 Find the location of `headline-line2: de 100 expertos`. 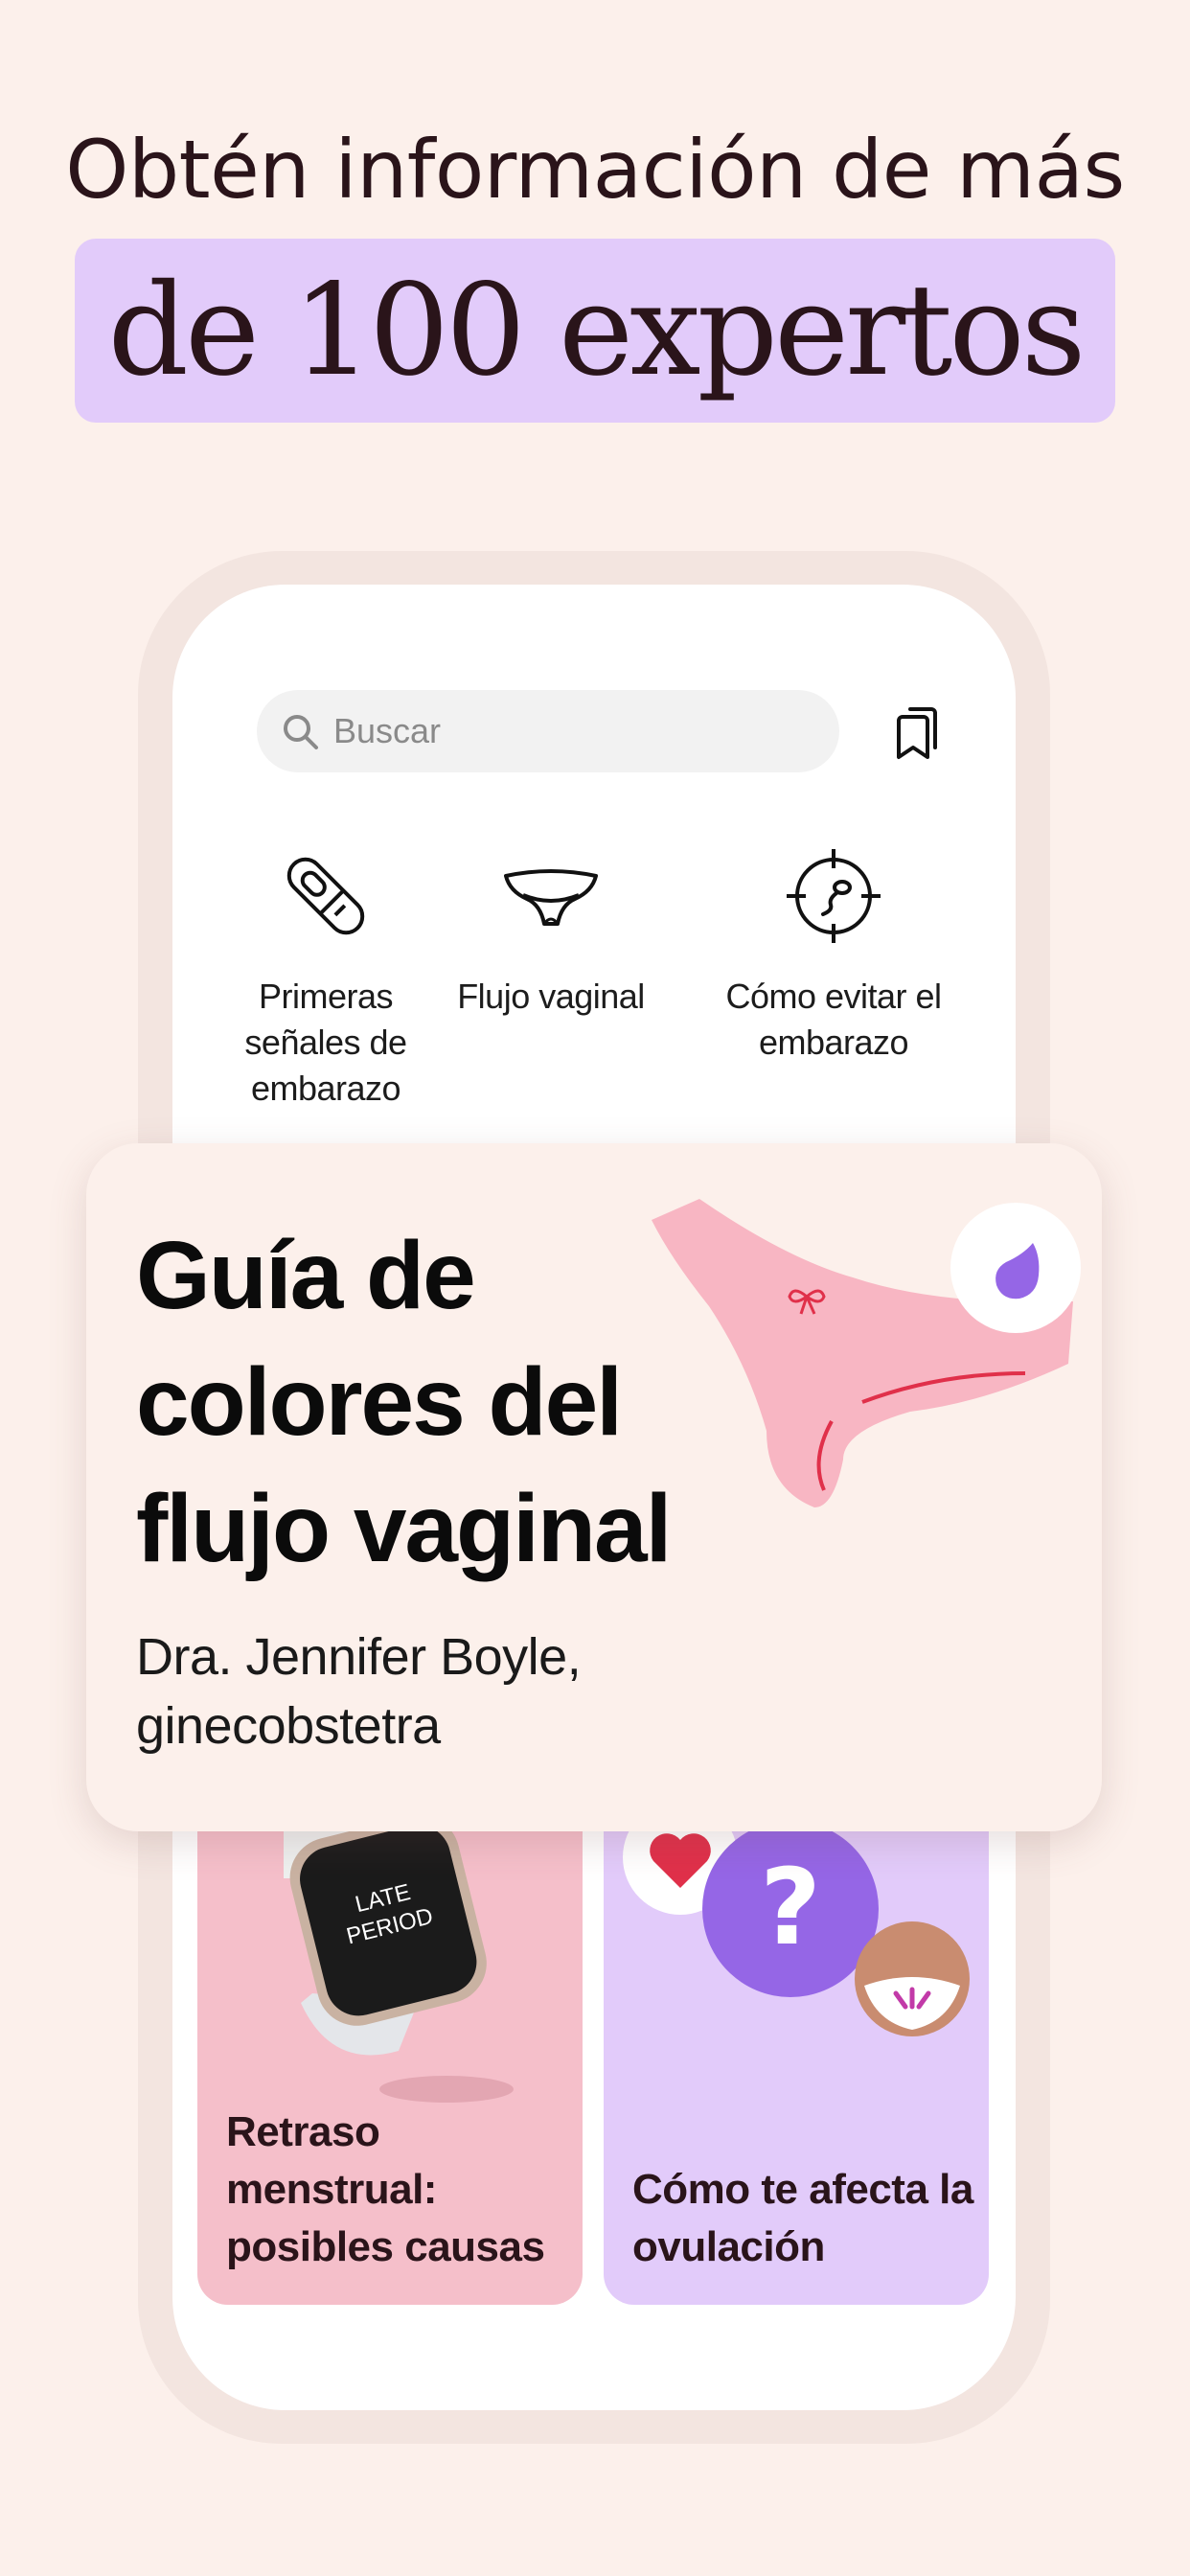

headline-line2: de 100 expertos is located at coordinates (596, 330).